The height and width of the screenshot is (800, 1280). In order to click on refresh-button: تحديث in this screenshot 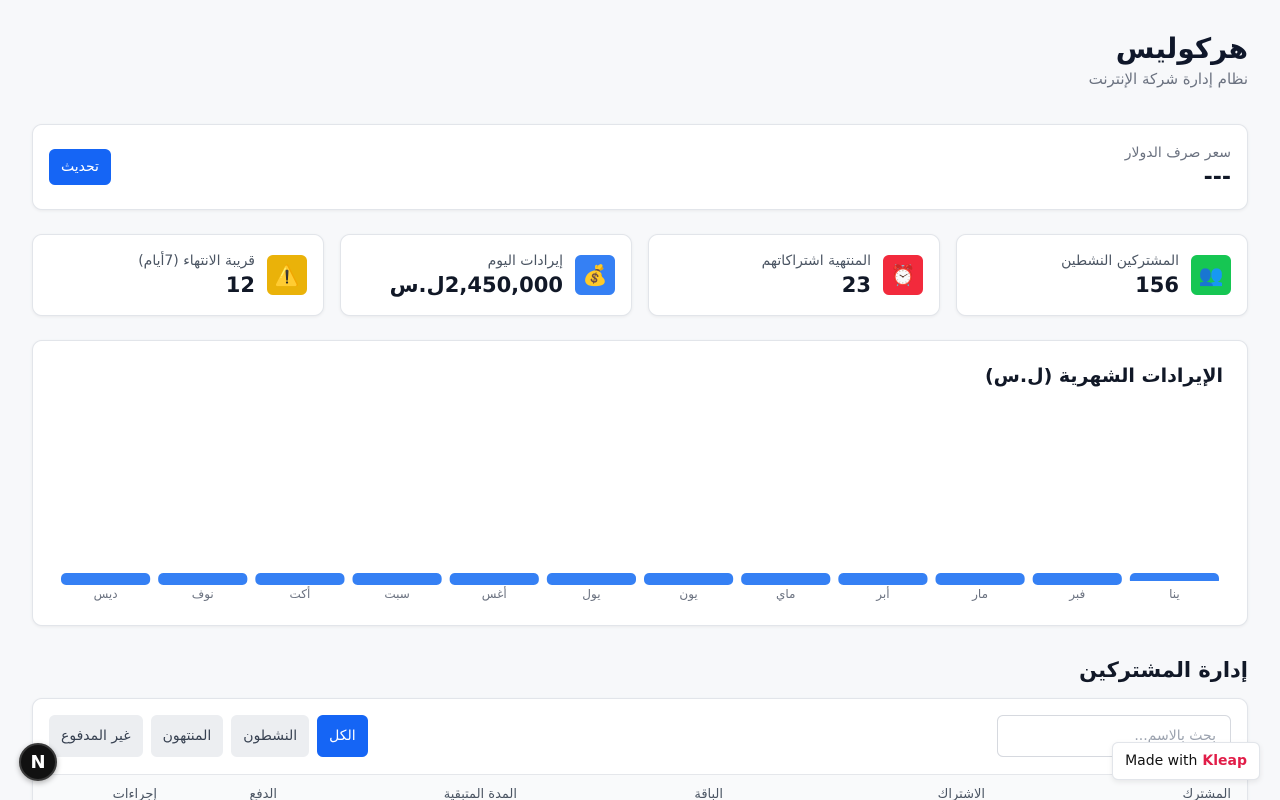, I will do `click(80, 167)`.